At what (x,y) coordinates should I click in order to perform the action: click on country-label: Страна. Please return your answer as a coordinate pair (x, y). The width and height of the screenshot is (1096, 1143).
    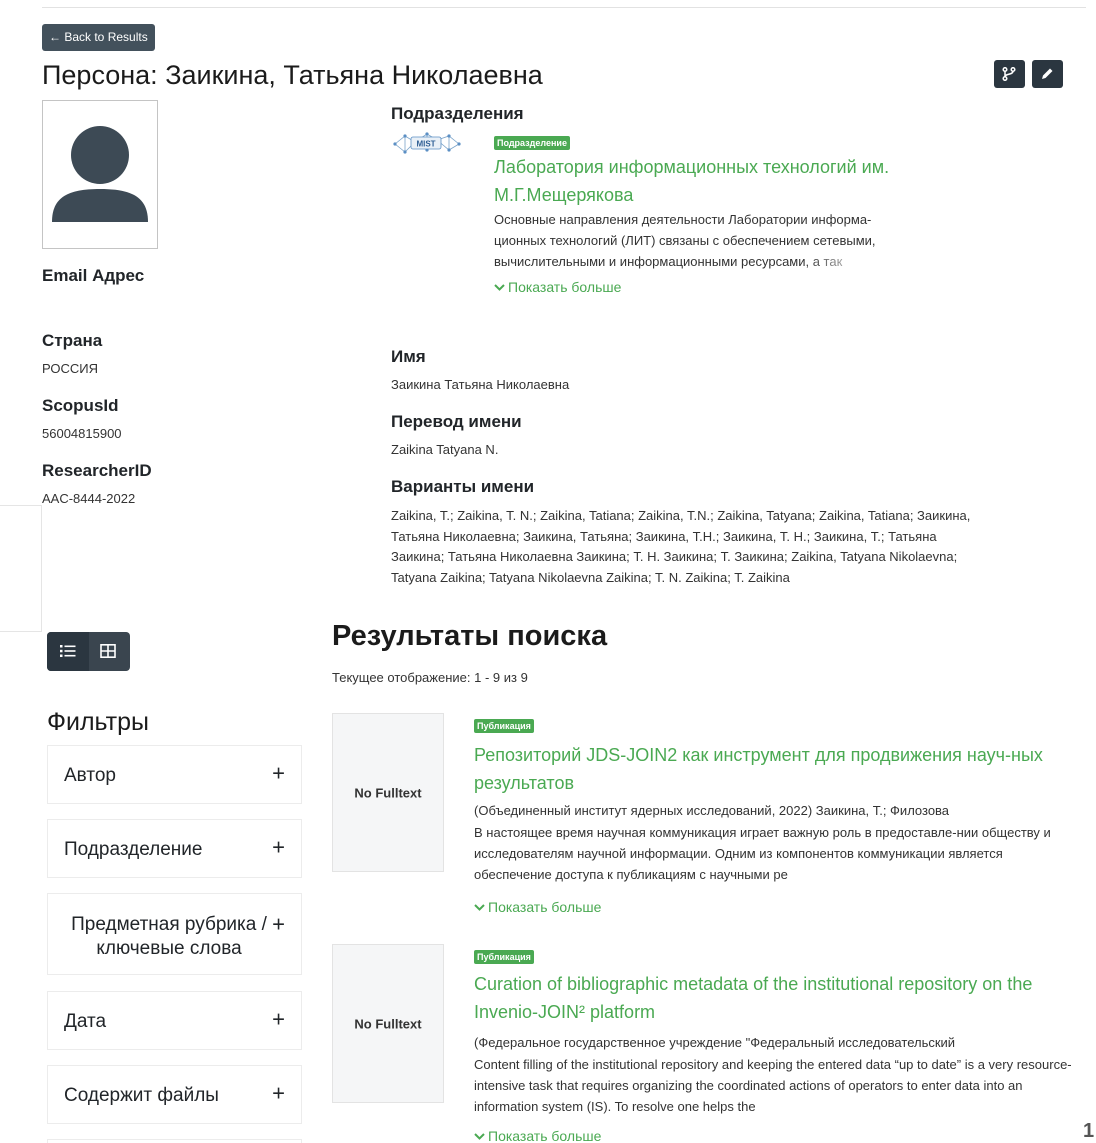
    Looking at the image, I should click on (72, 340).